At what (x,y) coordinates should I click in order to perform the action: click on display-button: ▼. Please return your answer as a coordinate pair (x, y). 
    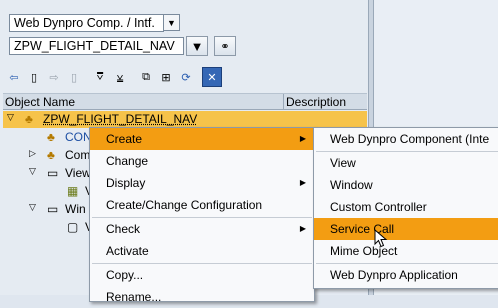
    Looking at the image, I should click on (197, 46).